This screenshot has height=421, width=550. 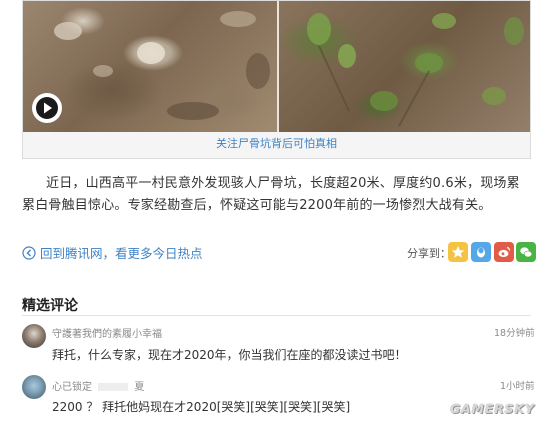 What do you see at coordinates (139, 387) in the screenshot?
I see `comment-username-suffix: 夏` at bounding box center [139, 387].